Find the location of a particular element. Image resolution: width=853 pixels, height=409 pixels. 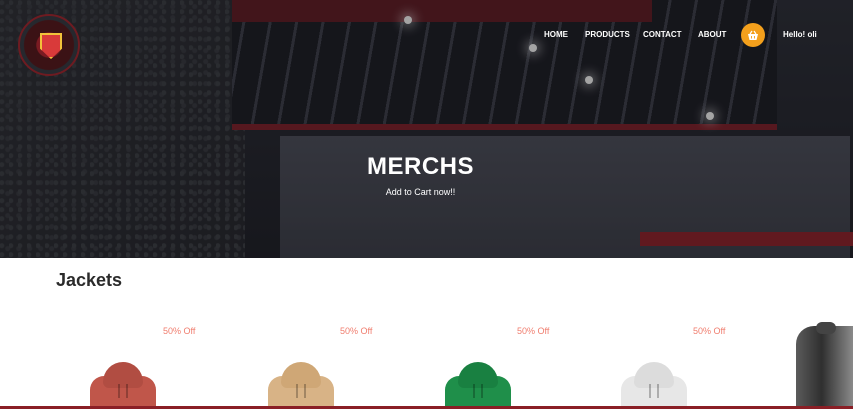

cart-button is located at coordinates (753, 35).